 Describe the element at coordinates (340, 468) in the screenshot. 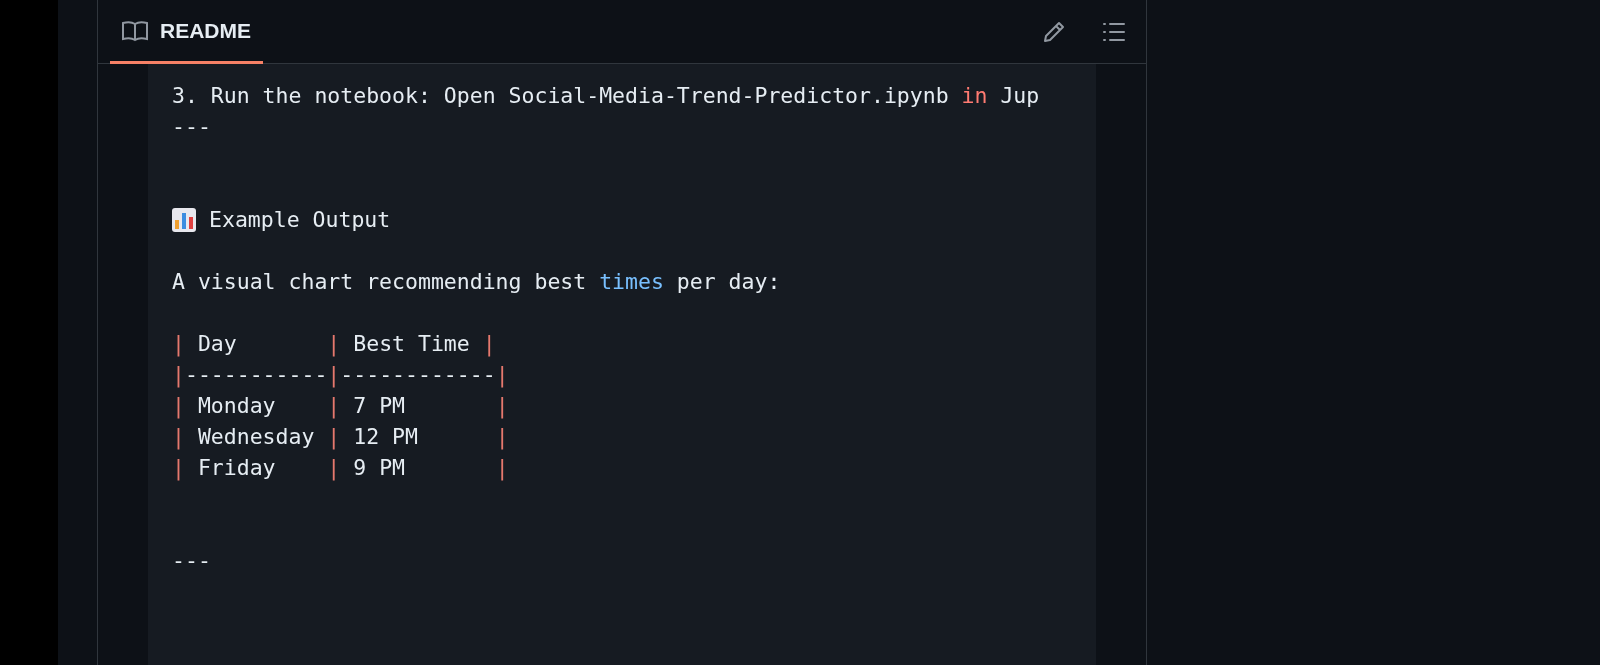

I see `code-line: | Friday | 9 PM |` at that location.